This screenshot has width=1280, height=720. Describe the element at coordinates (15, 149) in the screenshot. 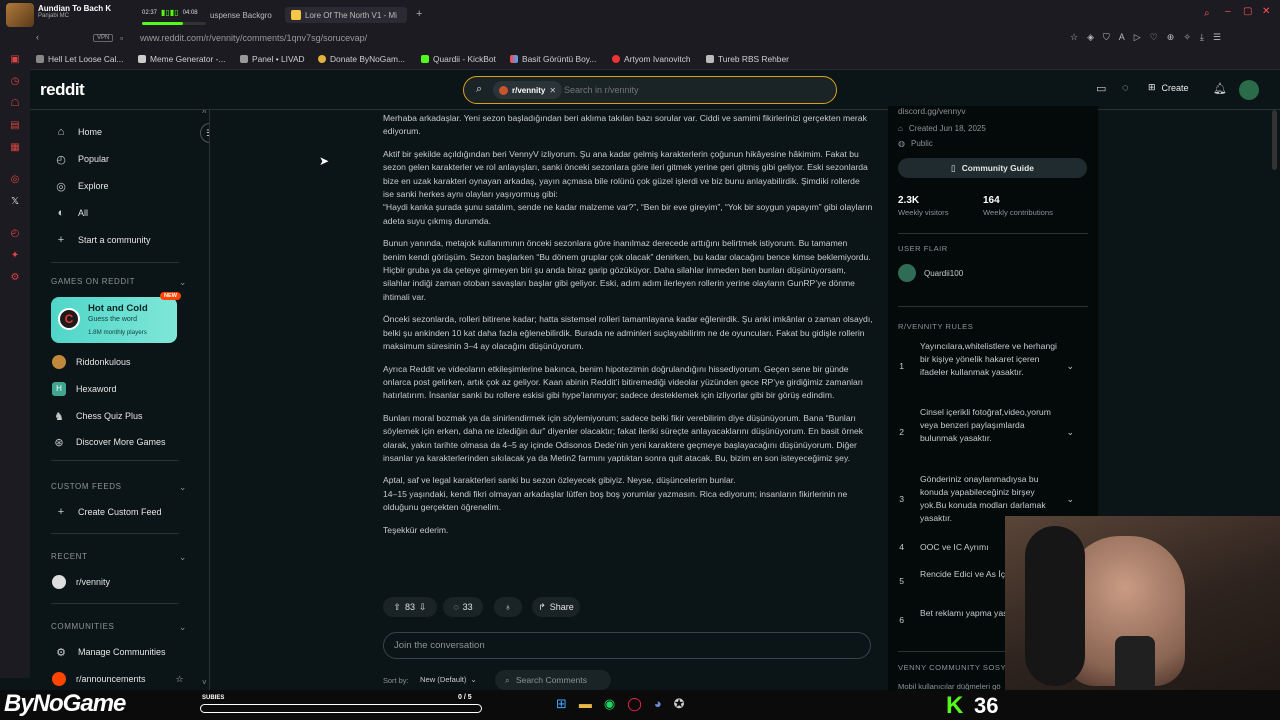

I see `tv-icon: ▦` at that location.